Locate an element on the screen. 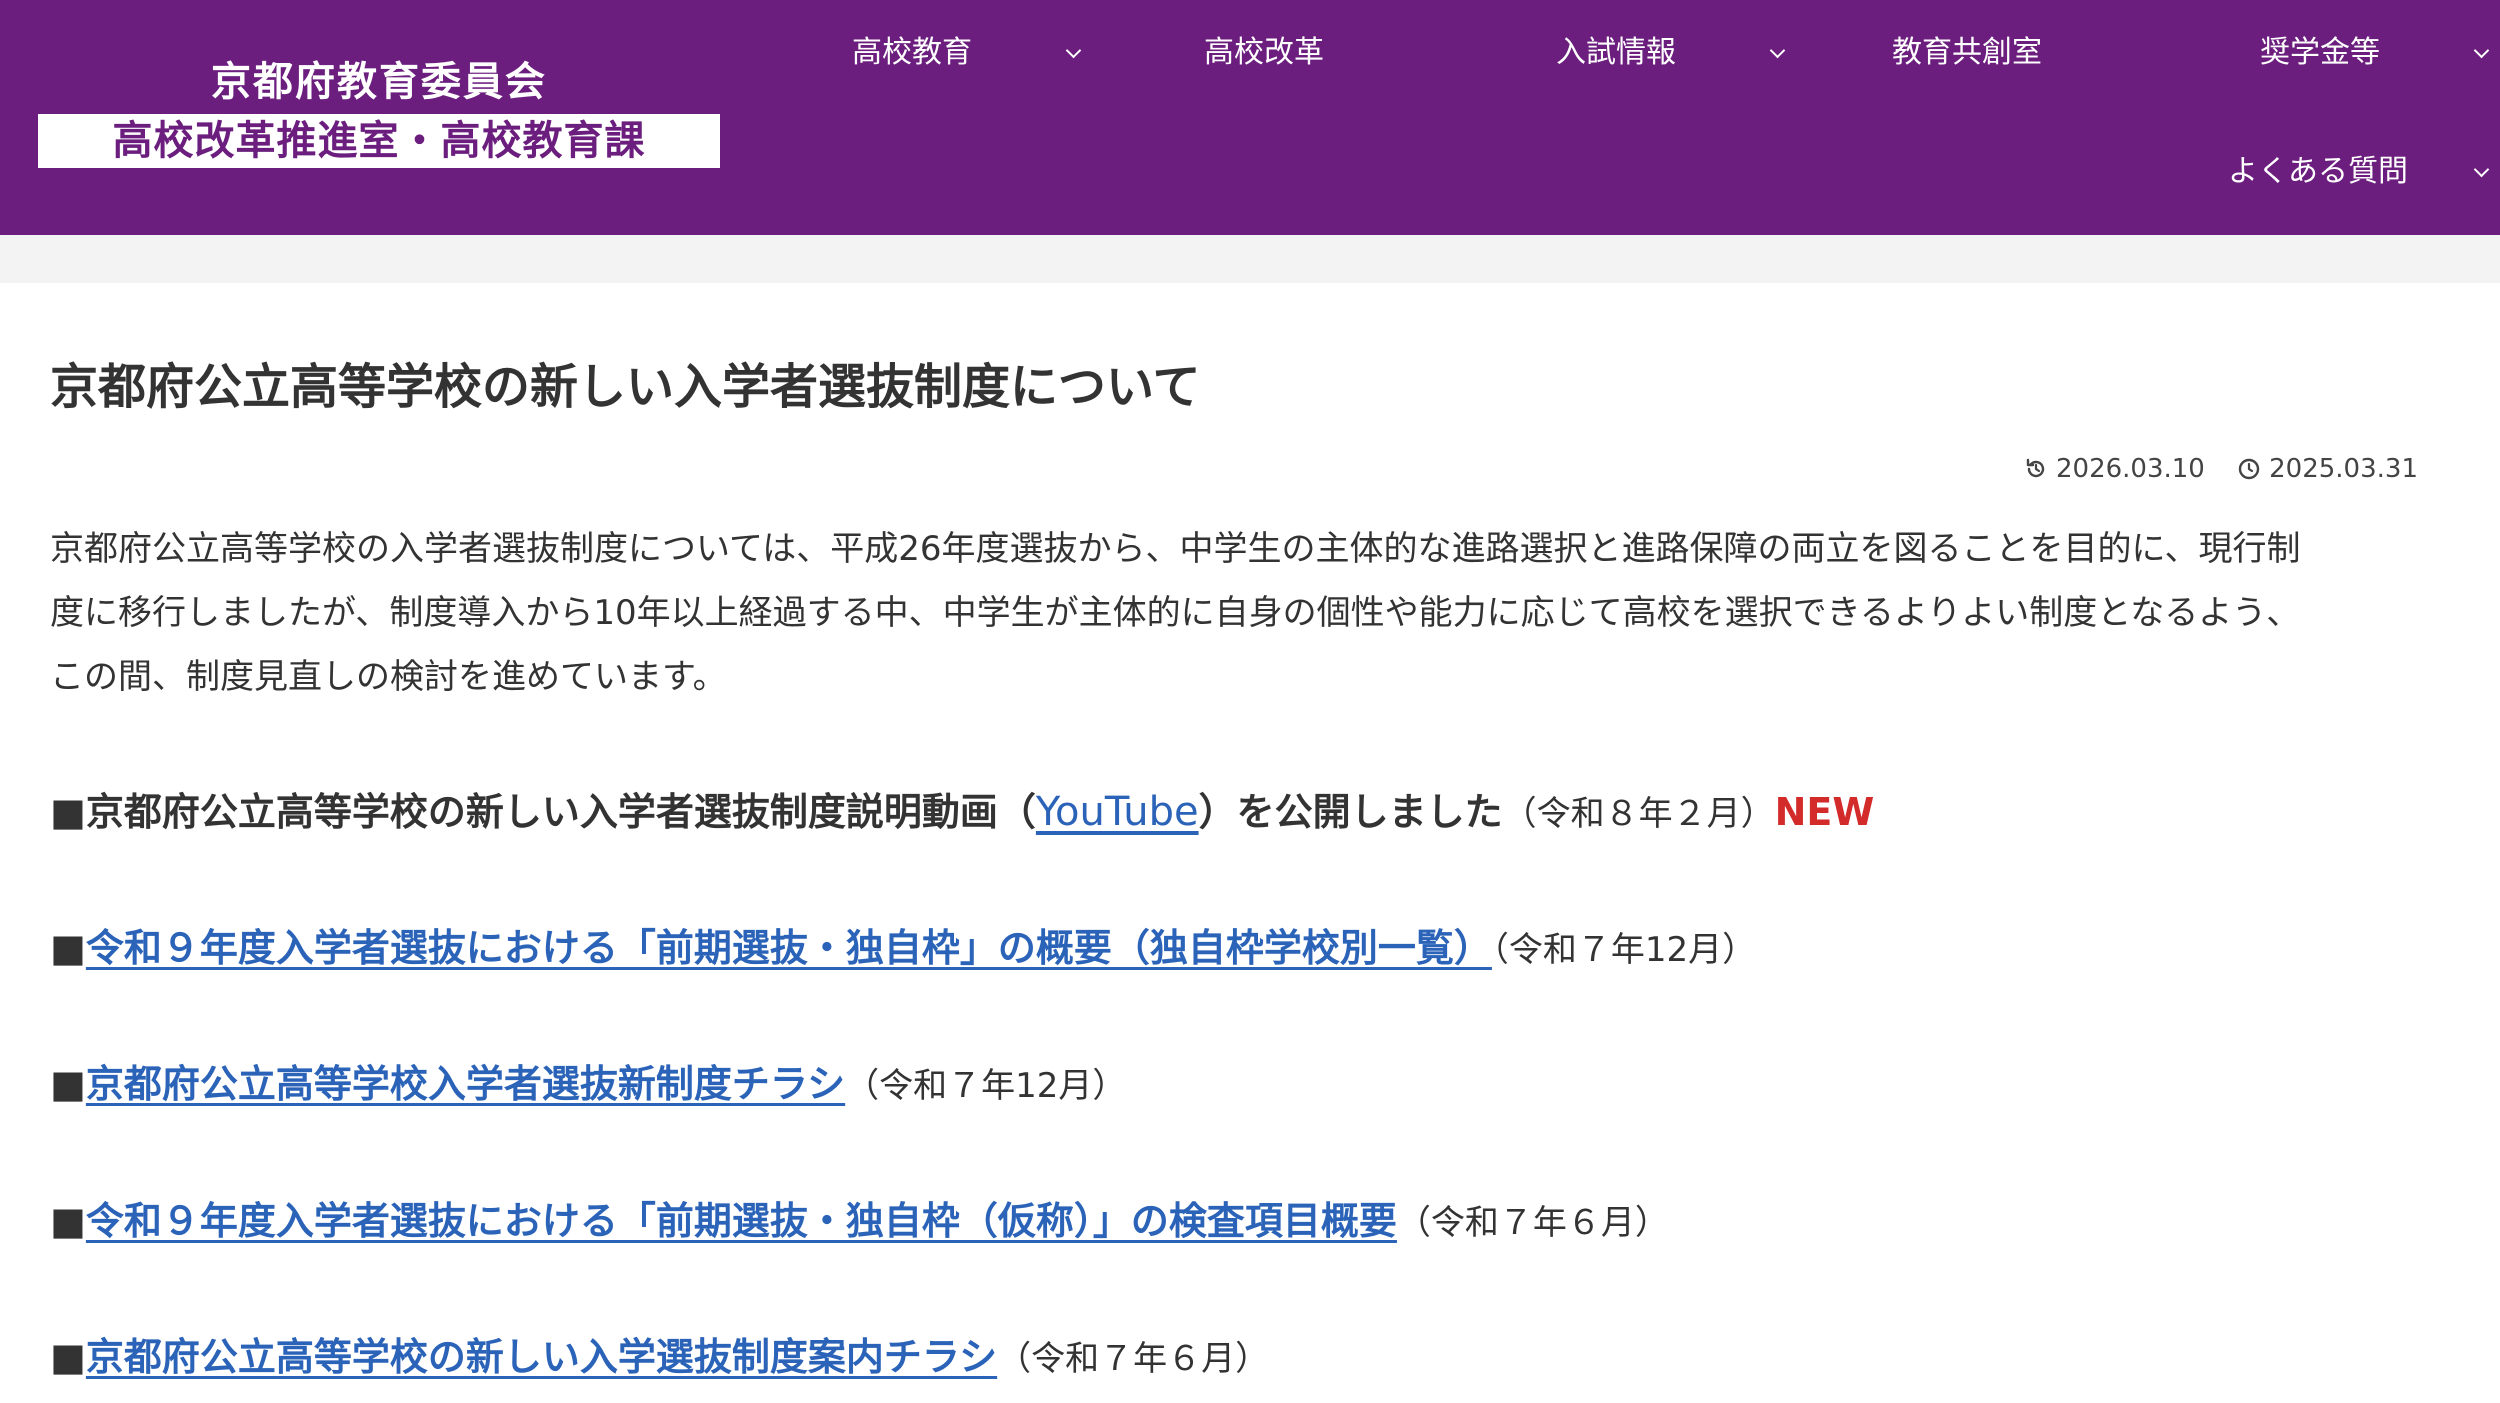 This screenshot has width=2500, height=1403. news-entry-guide-flyer: ■京都府公立高等学校の新しい入学選抜制度案内チラシ（令和７年６月） is located at coordinates (1250, 1357).